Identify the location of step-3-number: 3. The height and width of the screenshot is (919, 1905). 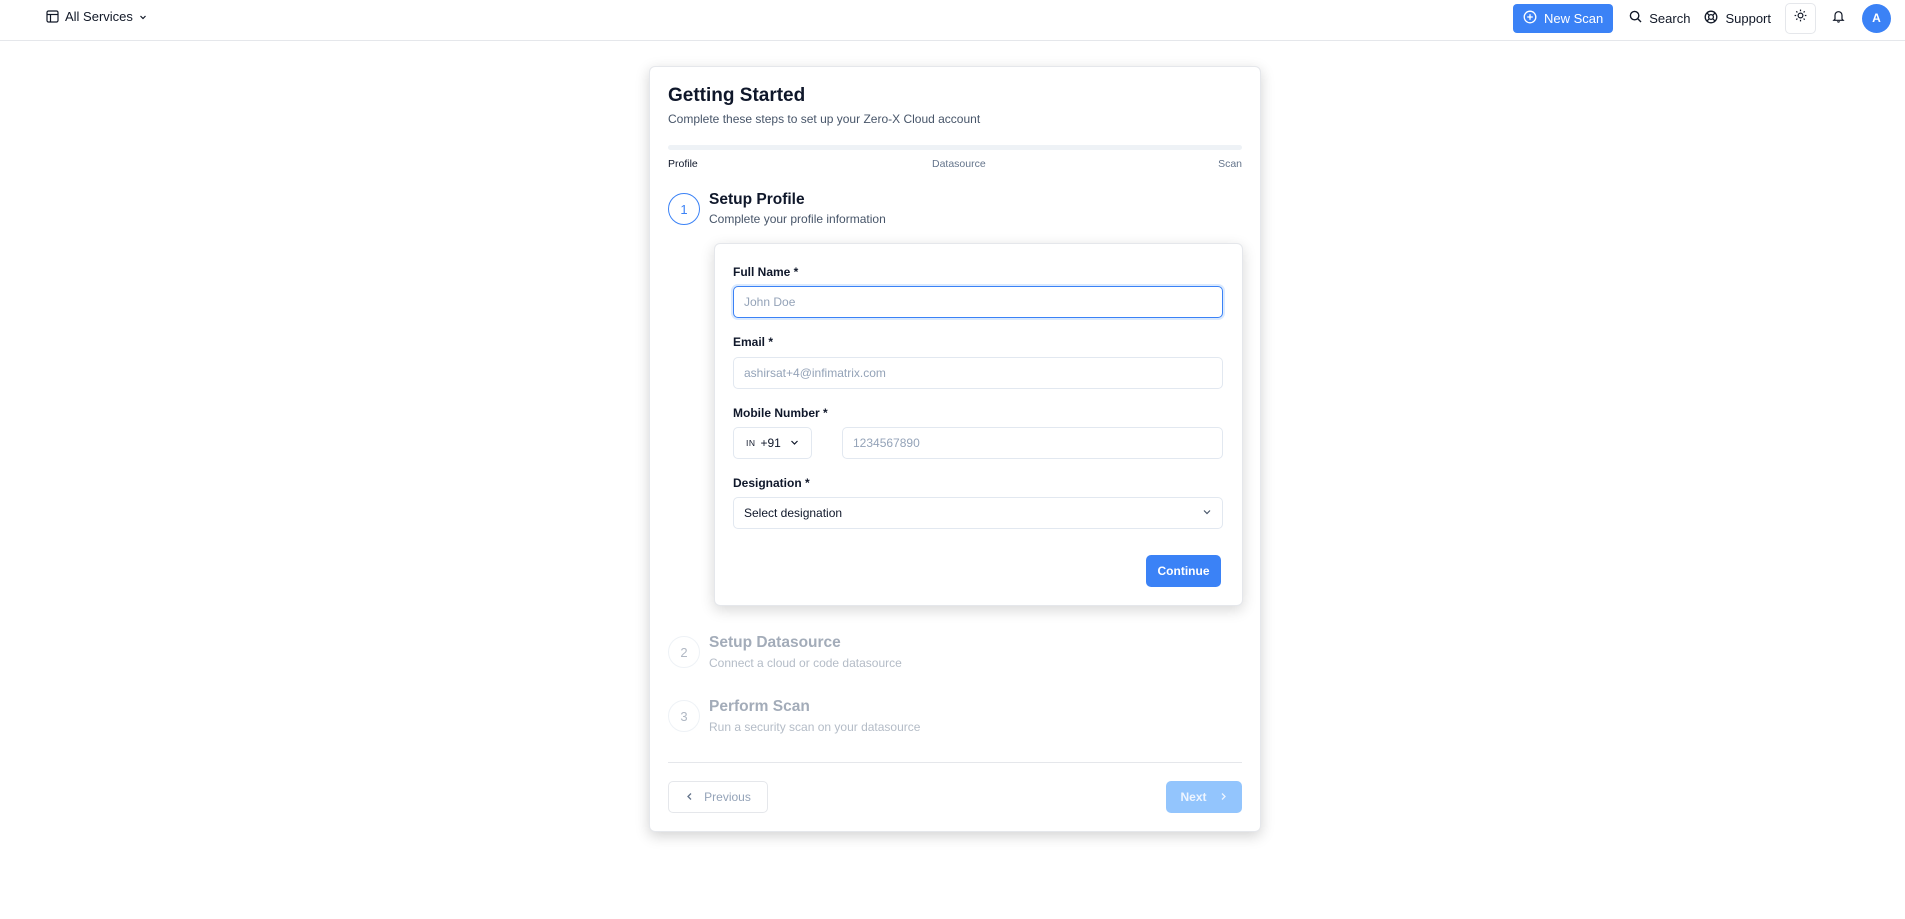
(684, 716).